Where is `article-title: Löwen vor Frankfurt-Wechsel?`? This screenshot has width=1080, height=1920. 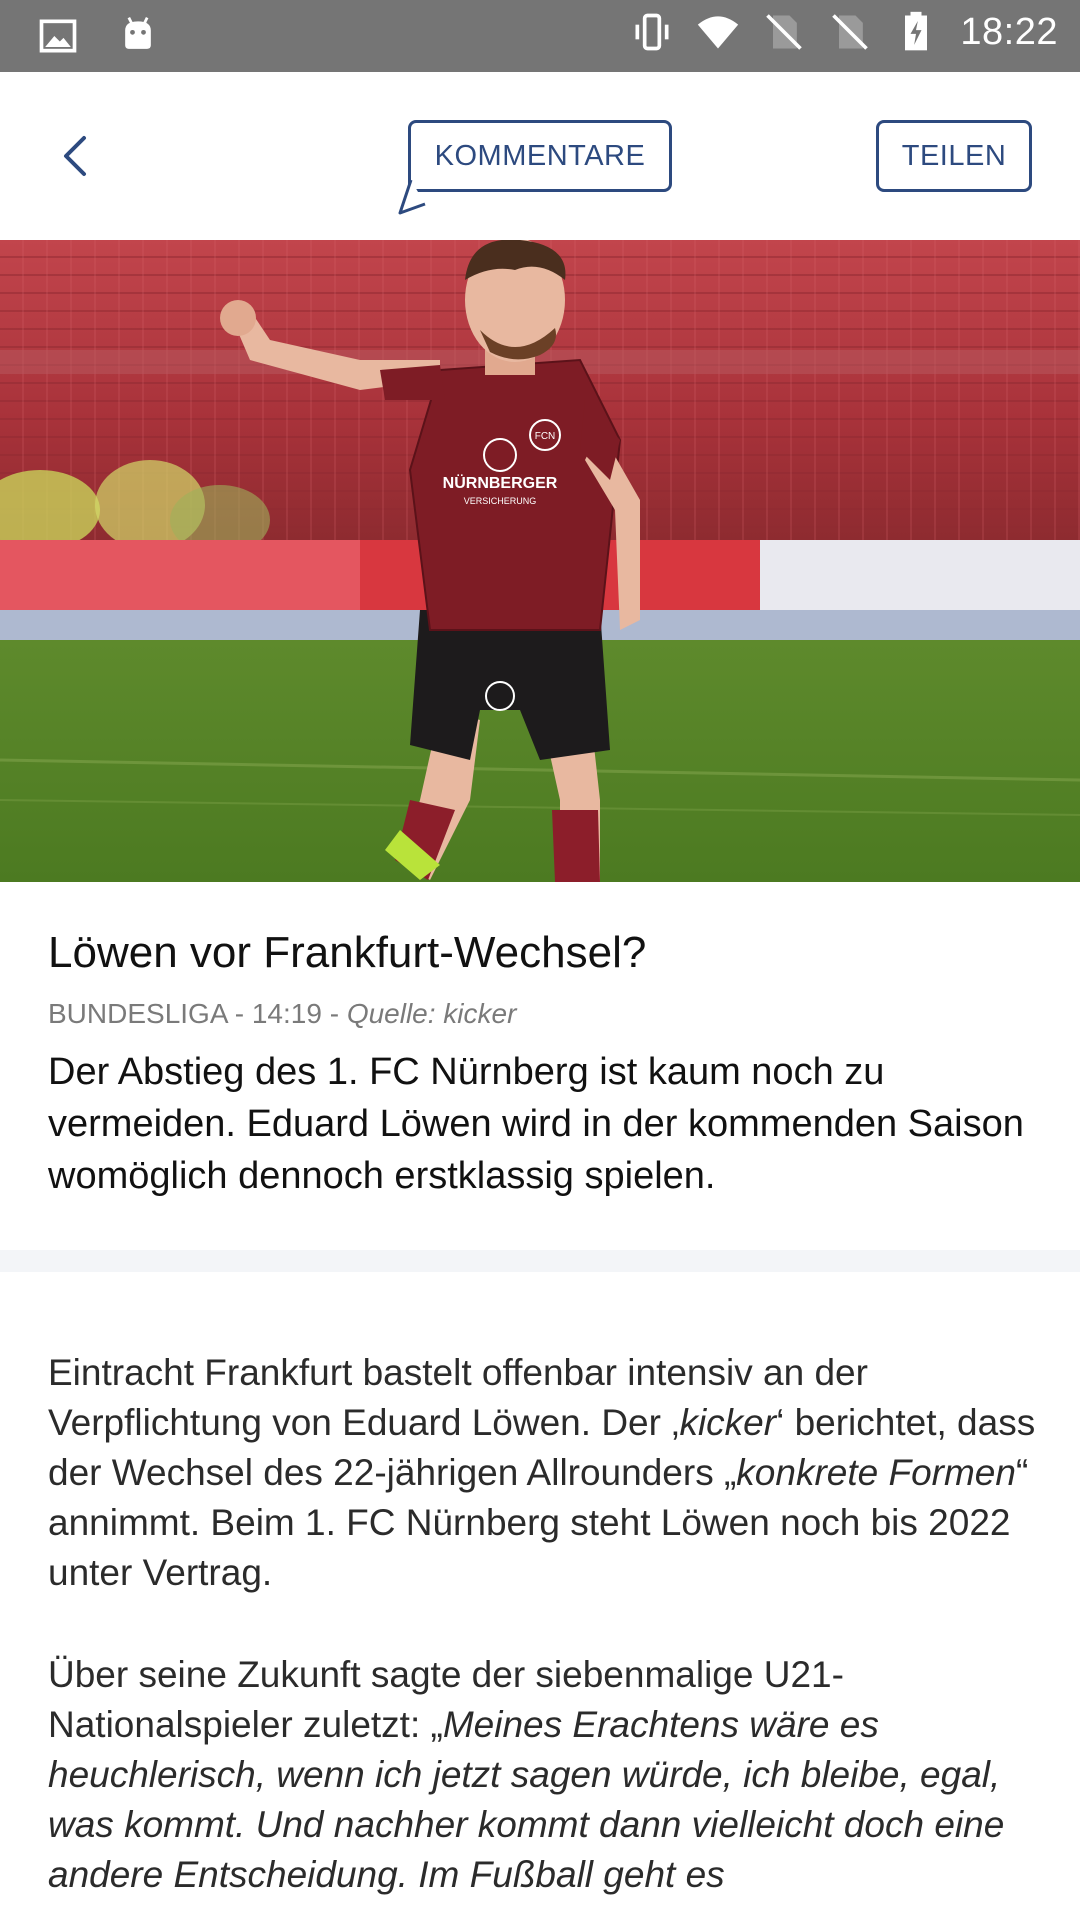
article-title: Löwen vor Frankfurt-Wechsel? is located at coordinates (347, 952).